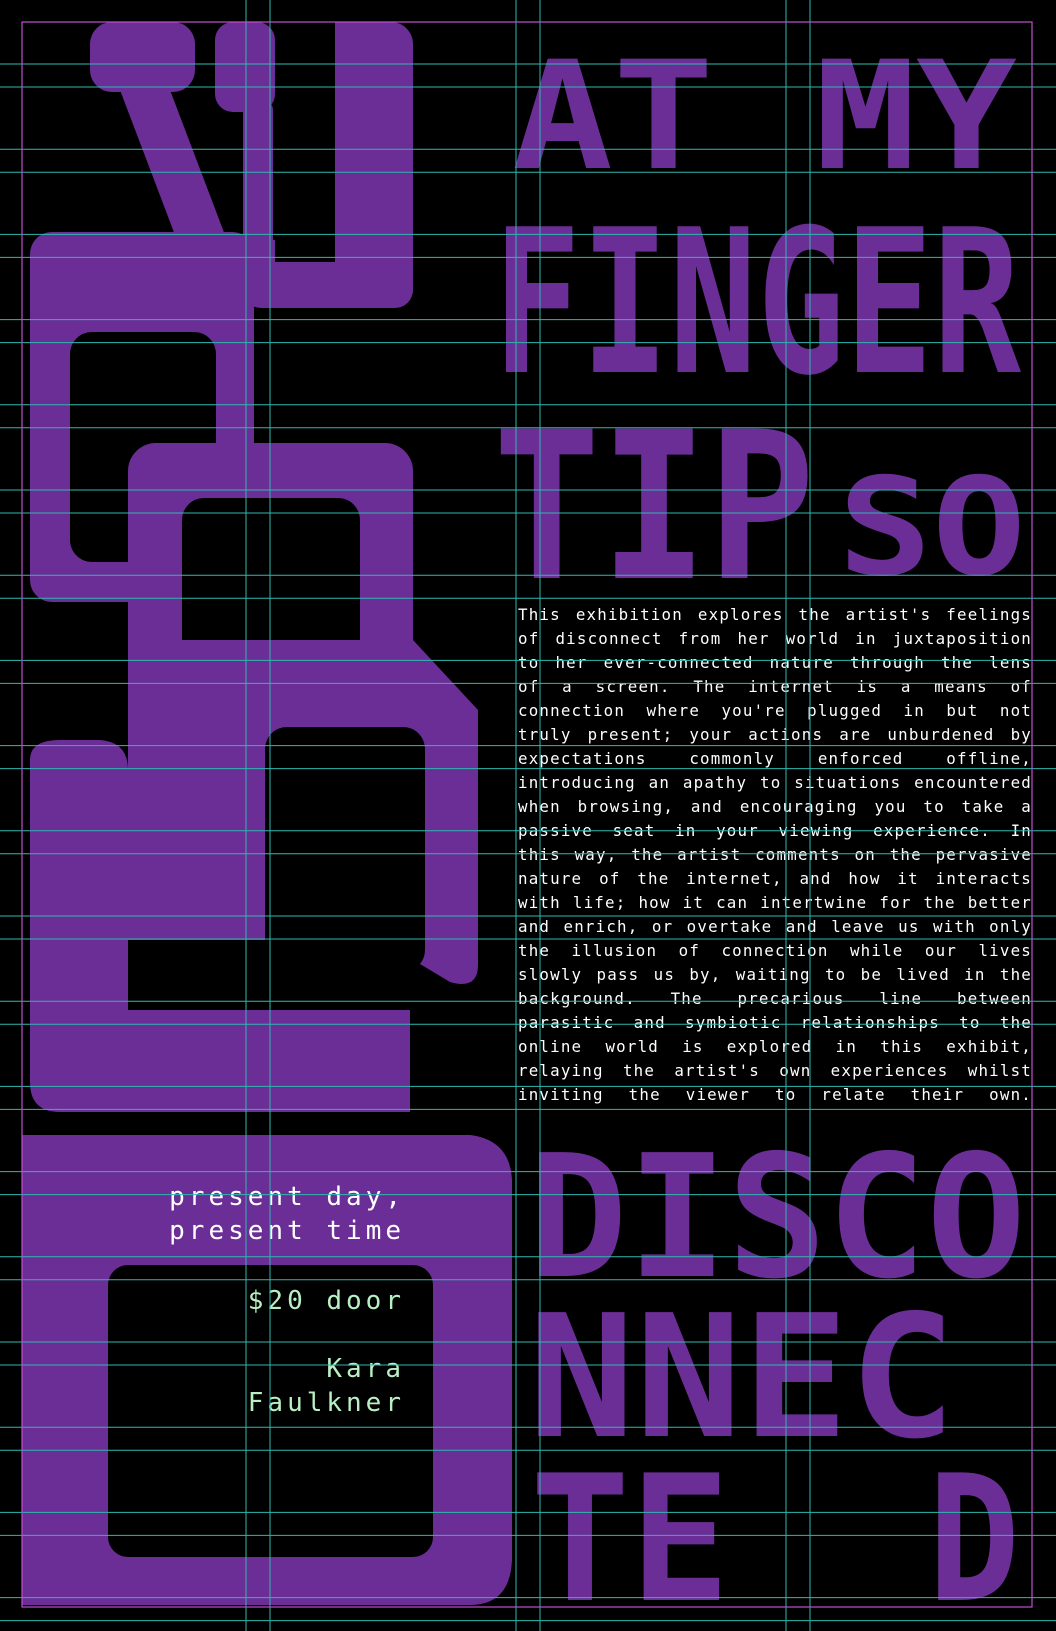 This screenshot has width=1056, height=1631. I want to click on title-line-6b: D, so click(974, 1535).